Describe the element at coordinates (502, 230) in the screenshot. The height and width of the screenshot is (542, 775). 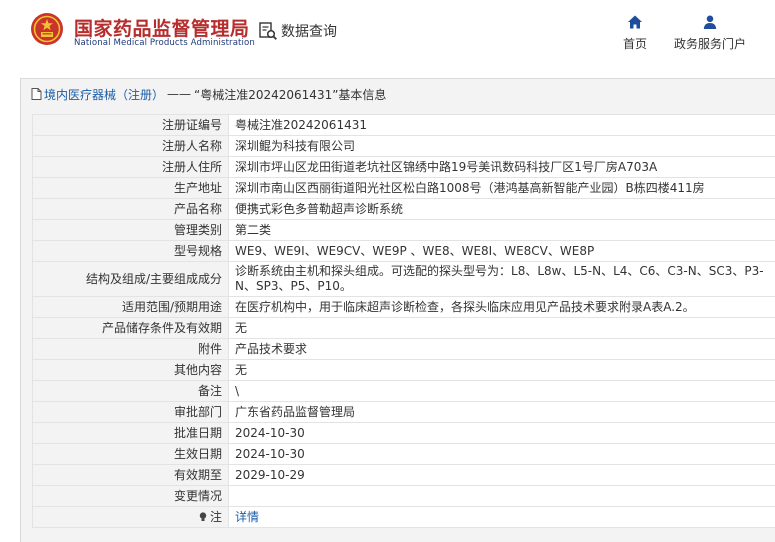
I see `field-value: 第二类` at that location.